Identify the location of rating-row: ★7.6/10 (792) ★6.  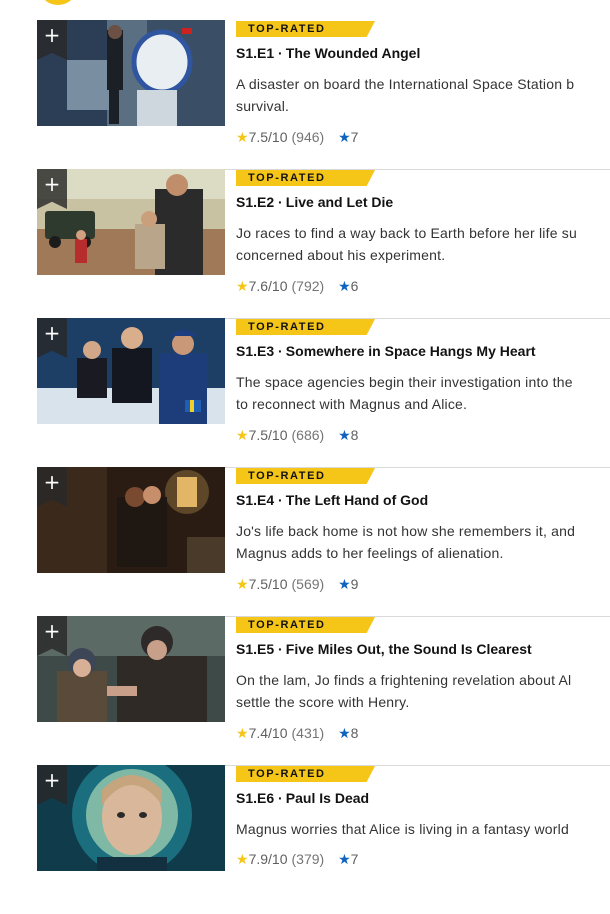
(297, 286).